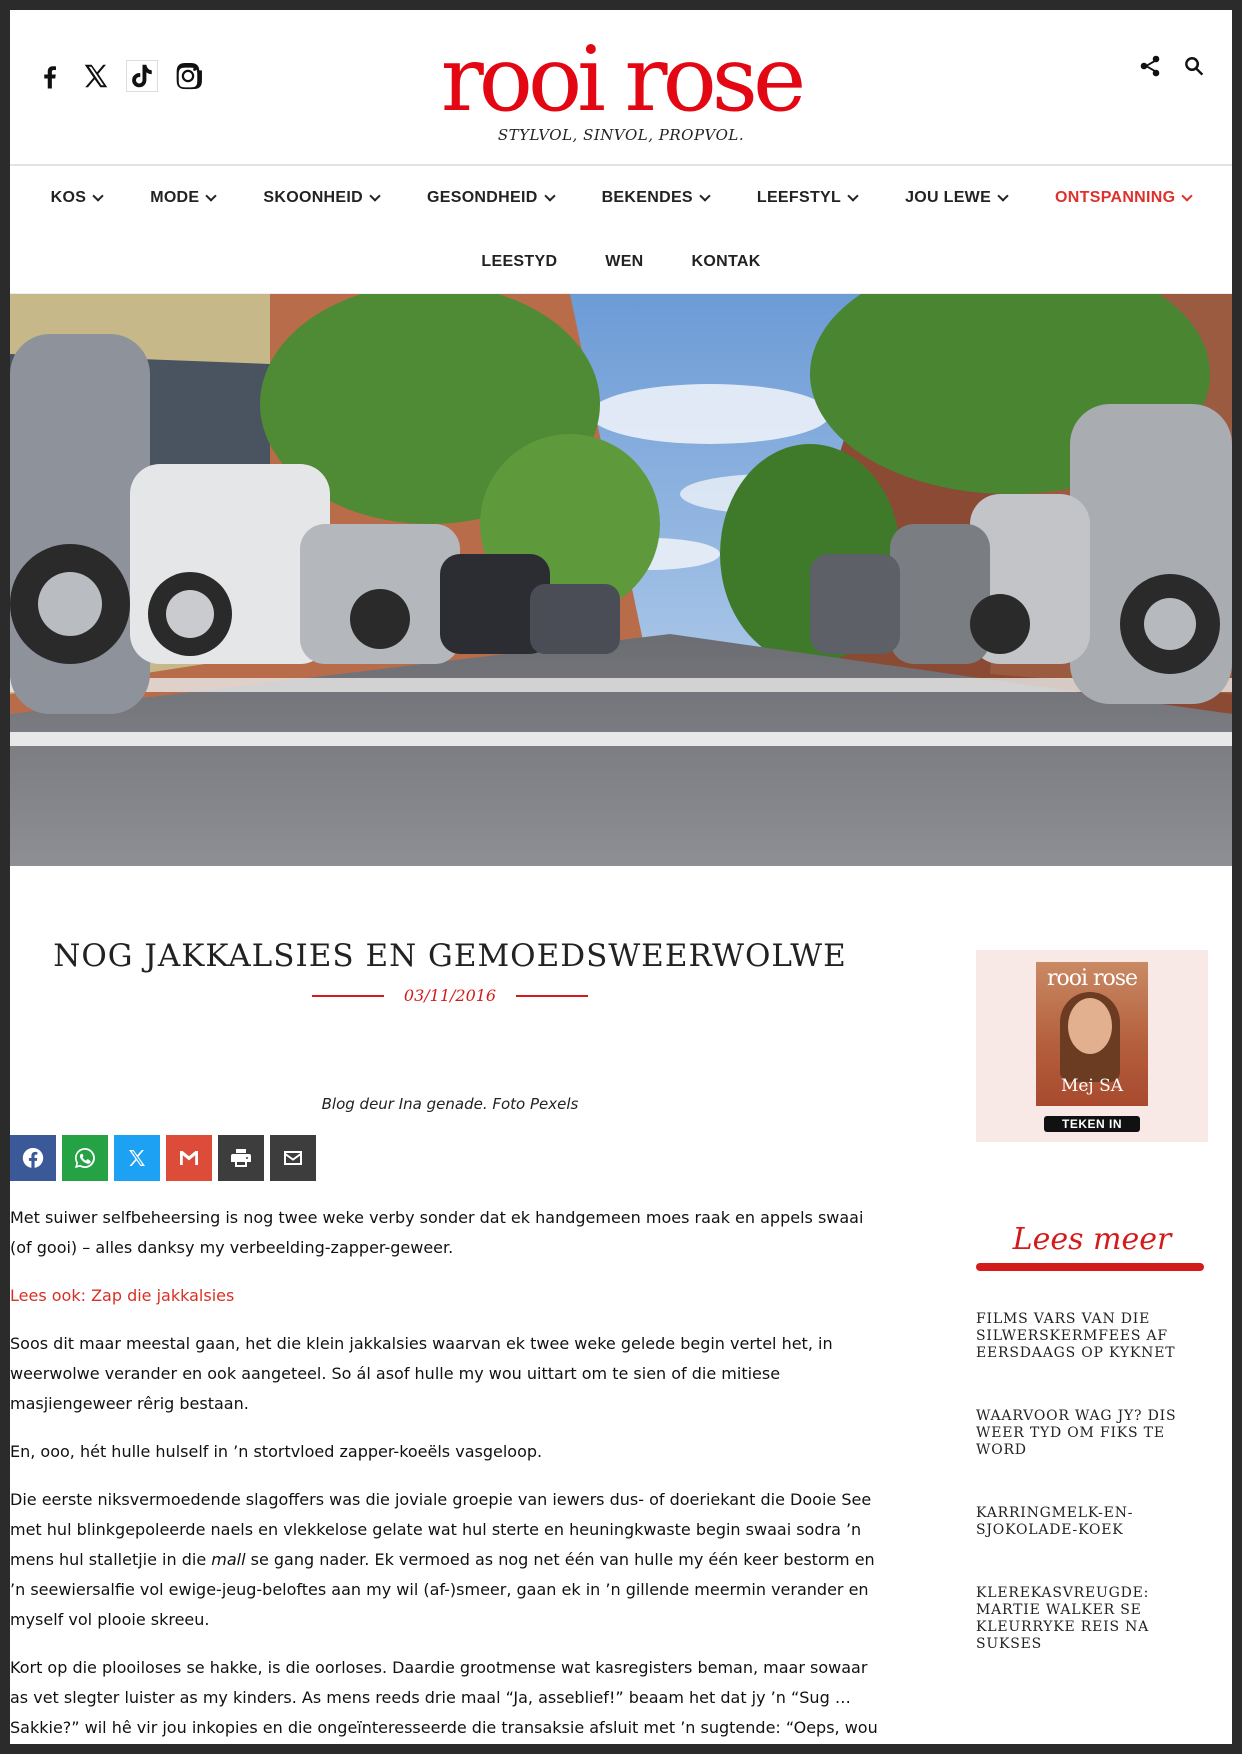 This screenshot has width=1242, height=1754. What do you see at coordinates (948, 197) in the screenshot?
I see `nav-label: JOU LEWE` at bounding box center [948, 197].